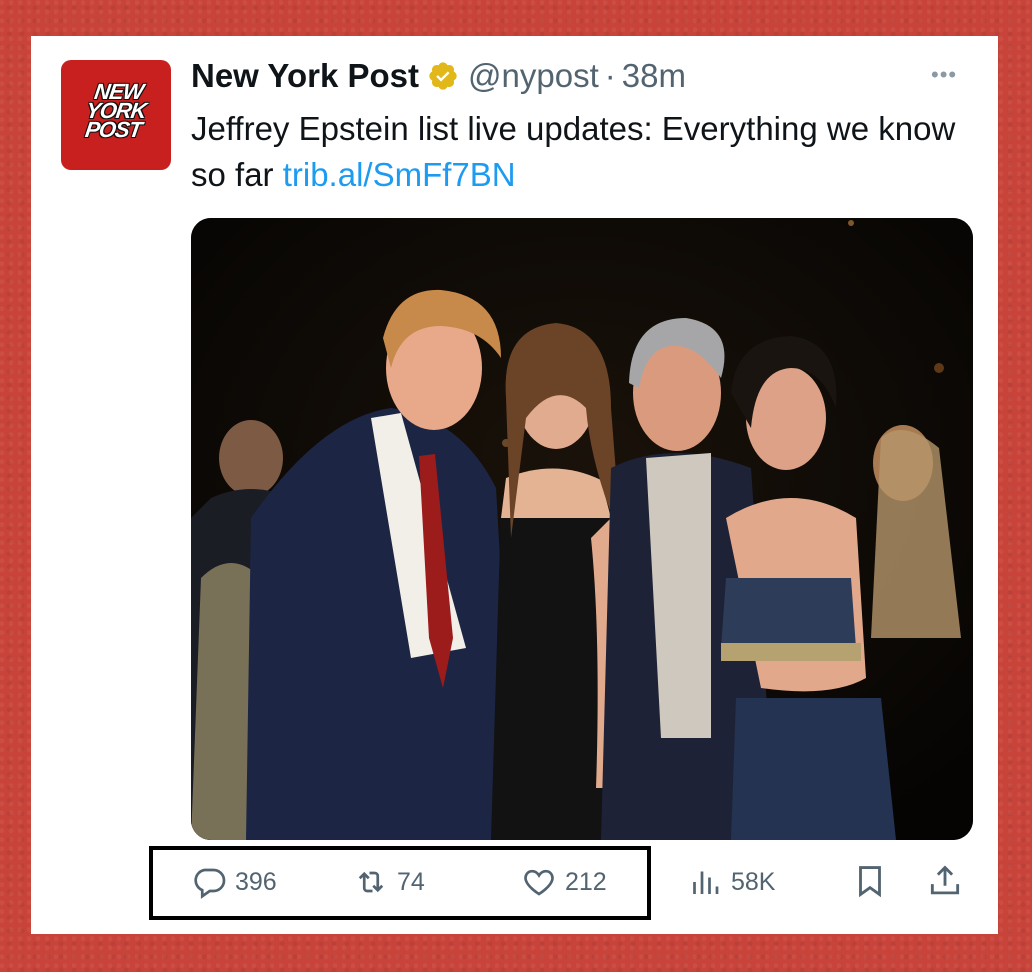  What do you see at coordinates (533, 76) in the screenshot?
I see `handle: @nypost` at bounding box center [533, 76].